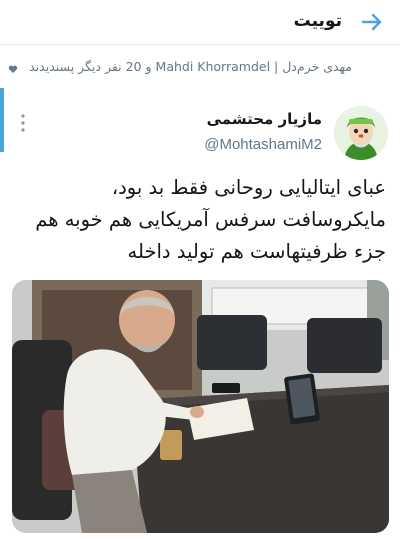 This screenshot has width=400, height=542. I want to click on focus-indicator, so click(2, 120).